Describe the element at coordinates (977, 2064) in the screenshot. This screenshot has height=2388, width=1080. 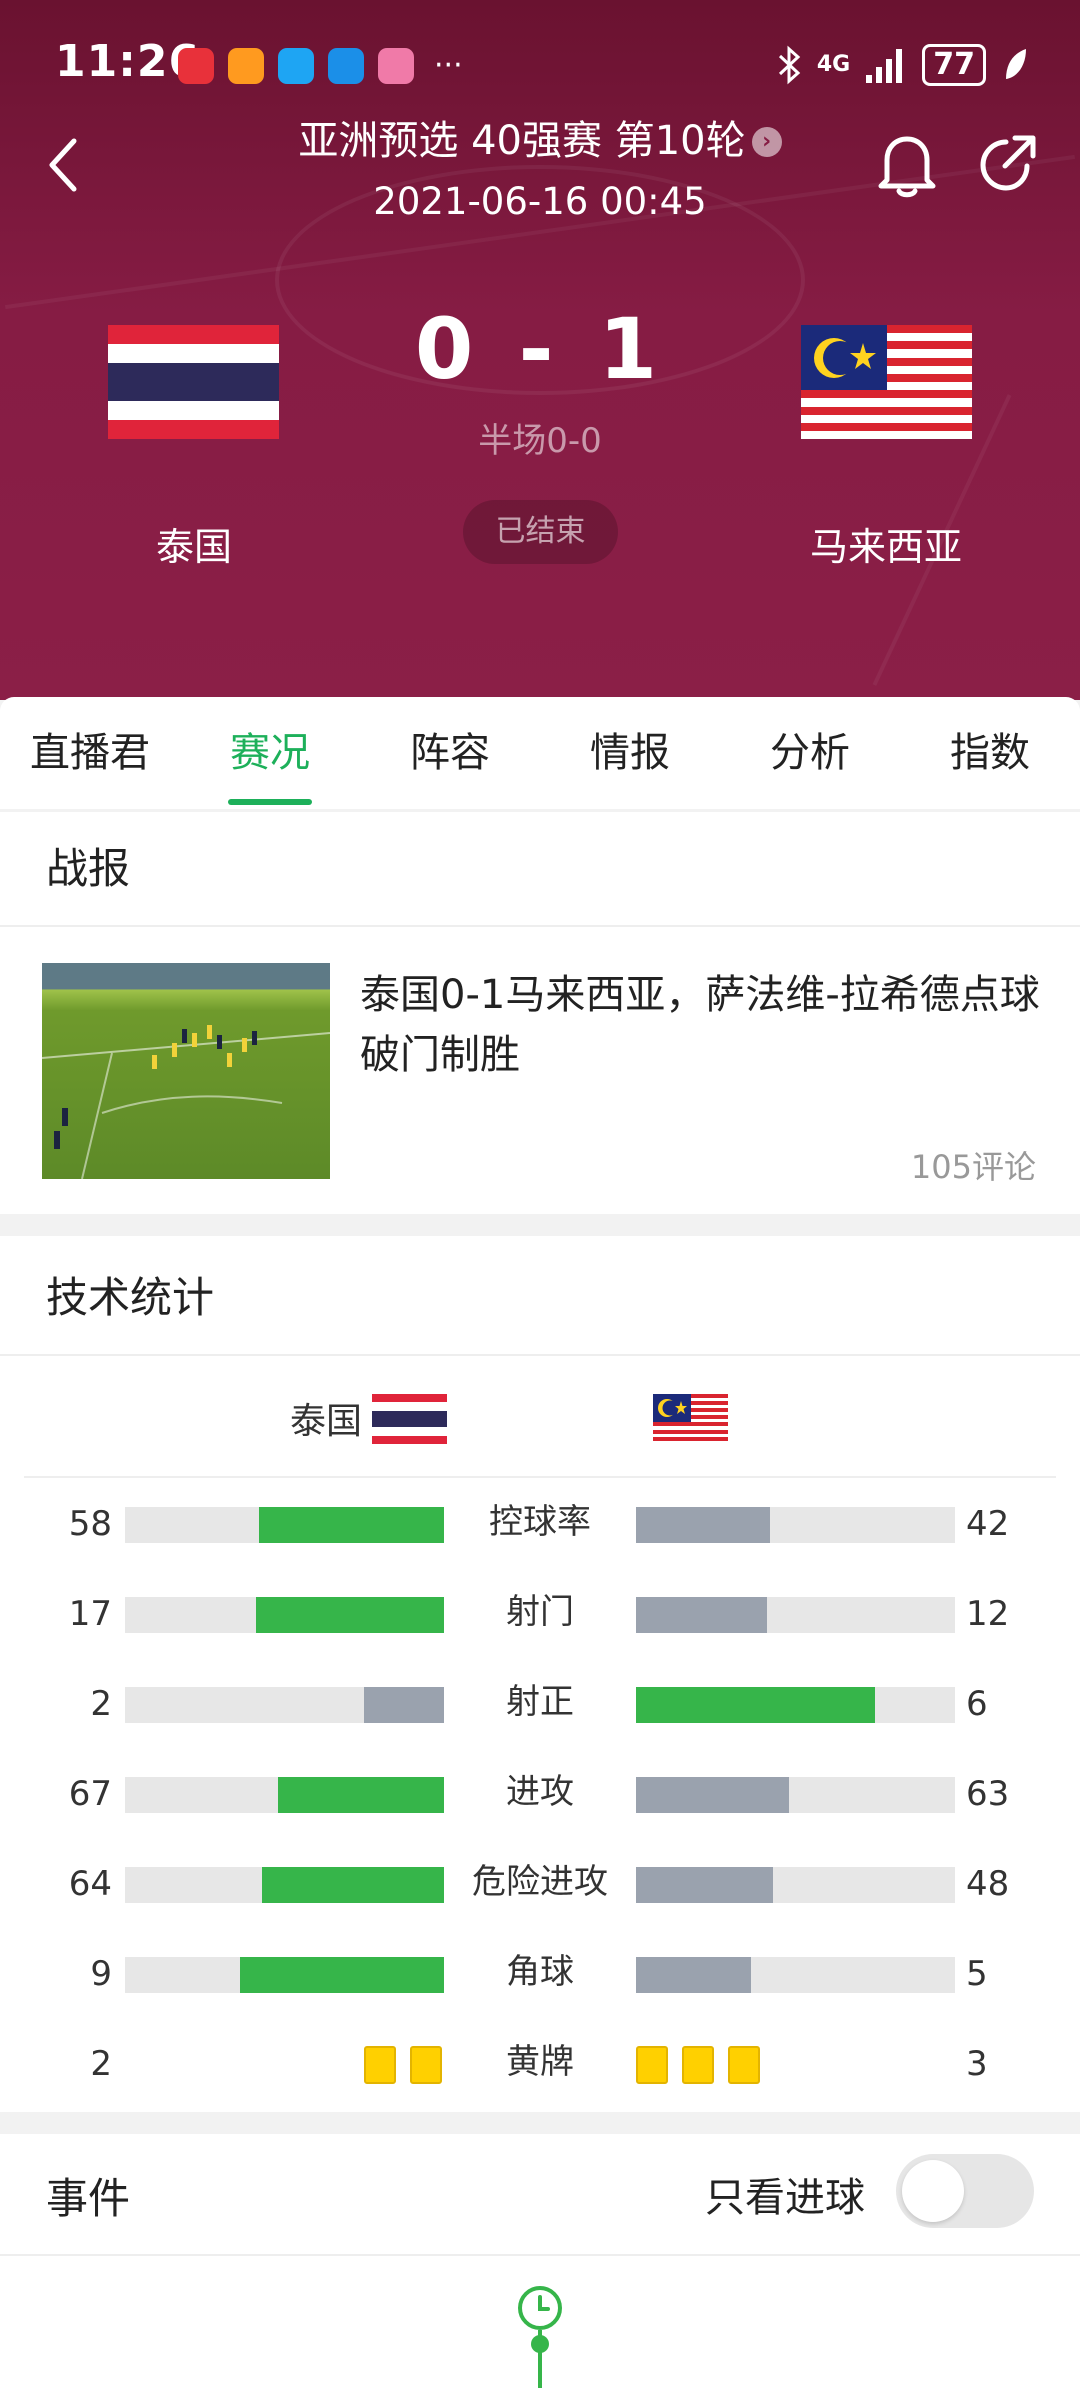
I see `stat-away-value: 3` at that location.